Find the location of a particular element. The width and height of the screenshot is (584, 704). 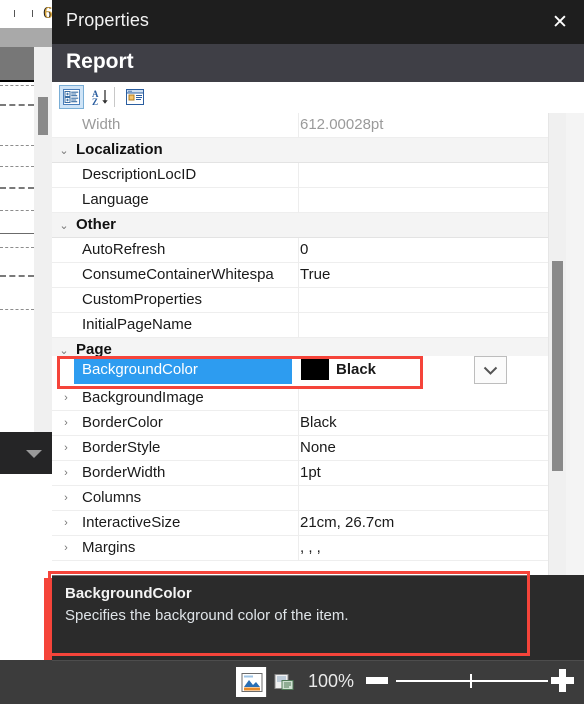

table-row: DescriptionLocID is located at coordinates (300, 175).